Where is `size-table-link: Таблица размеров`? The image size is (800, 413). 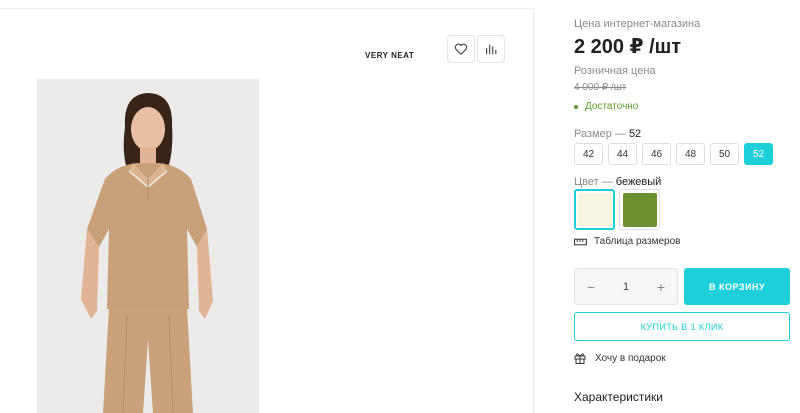 size-table-link: Таблица размеров is located at coordinates (627, 241).